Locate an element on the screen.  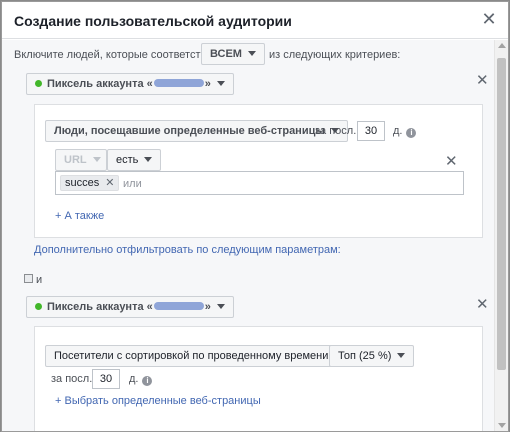
rule-field-select: URL is located at coordinates (81, 160).